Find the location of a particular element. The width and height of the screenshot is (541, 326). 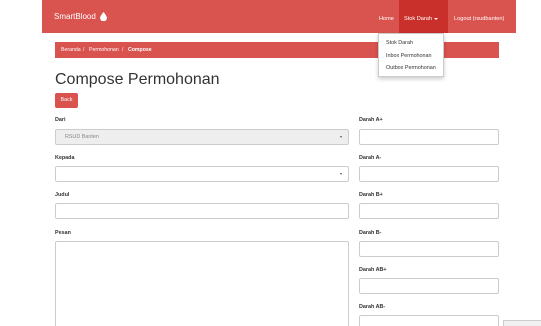

breadcrumb-permohonan: Permohonan is located at coordinates (104, 50).